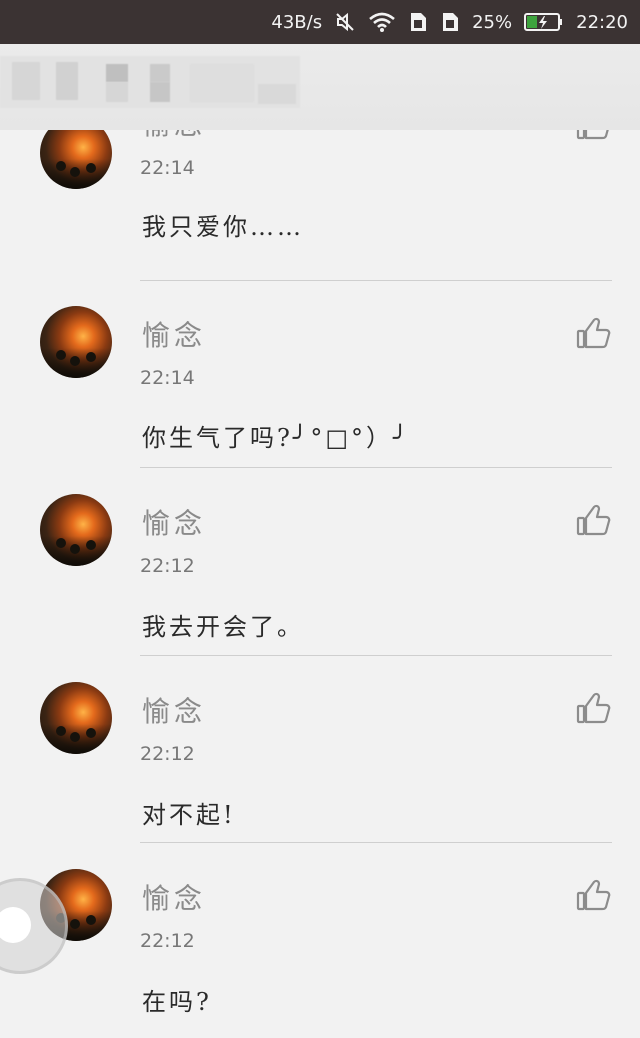  What do you see at coordinates (602, 22) in the screenshot?
I see `clock: 22:20` at bounding box center [602, 22].